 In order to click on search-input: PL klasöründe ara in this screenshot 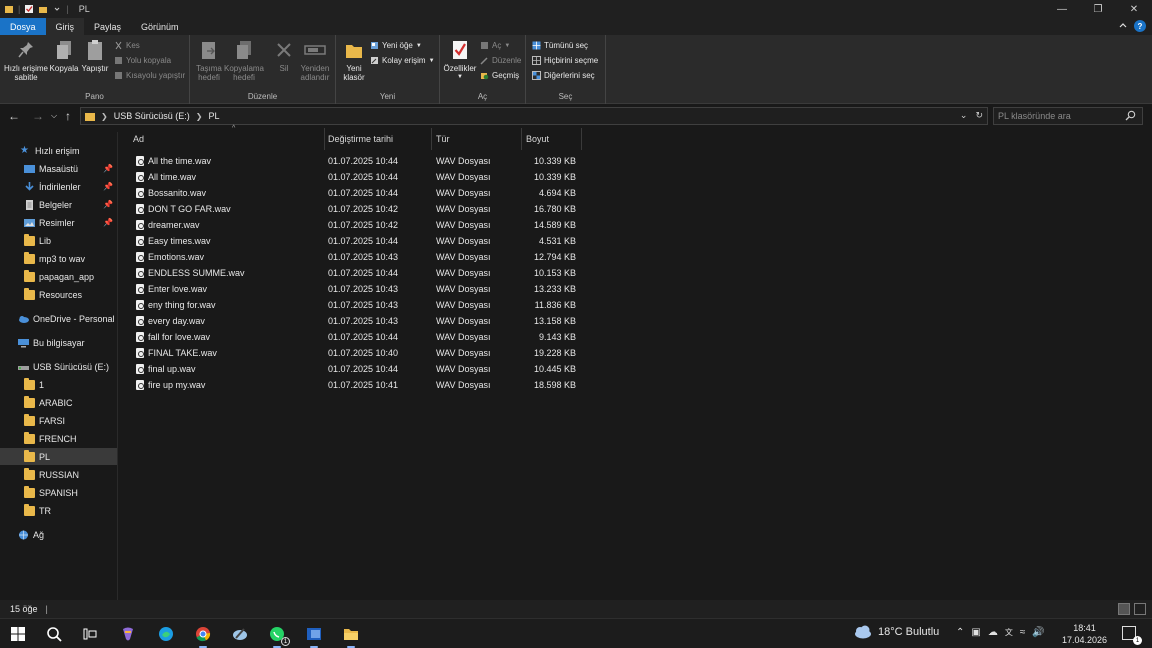, I will do `click(1068, 116)`.